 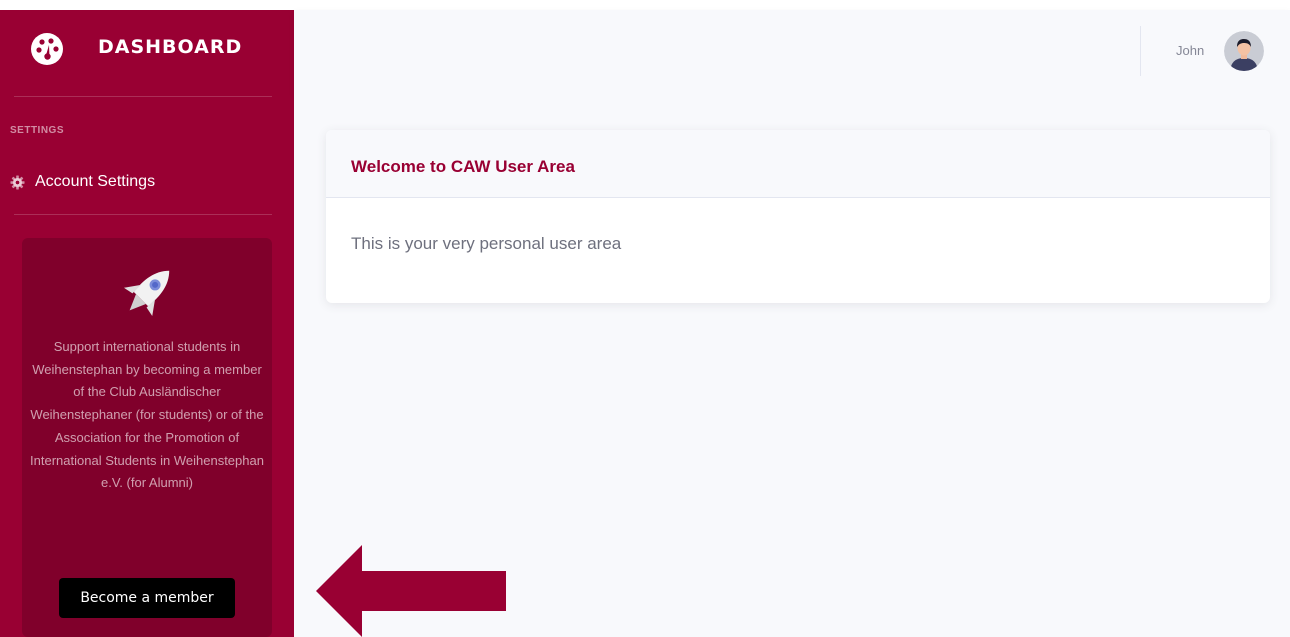 What do you see at coordinates (798, 164) in the screenshot?
I see `card-header: Welcome to CAW User Area` at bounding box center [798, 164].